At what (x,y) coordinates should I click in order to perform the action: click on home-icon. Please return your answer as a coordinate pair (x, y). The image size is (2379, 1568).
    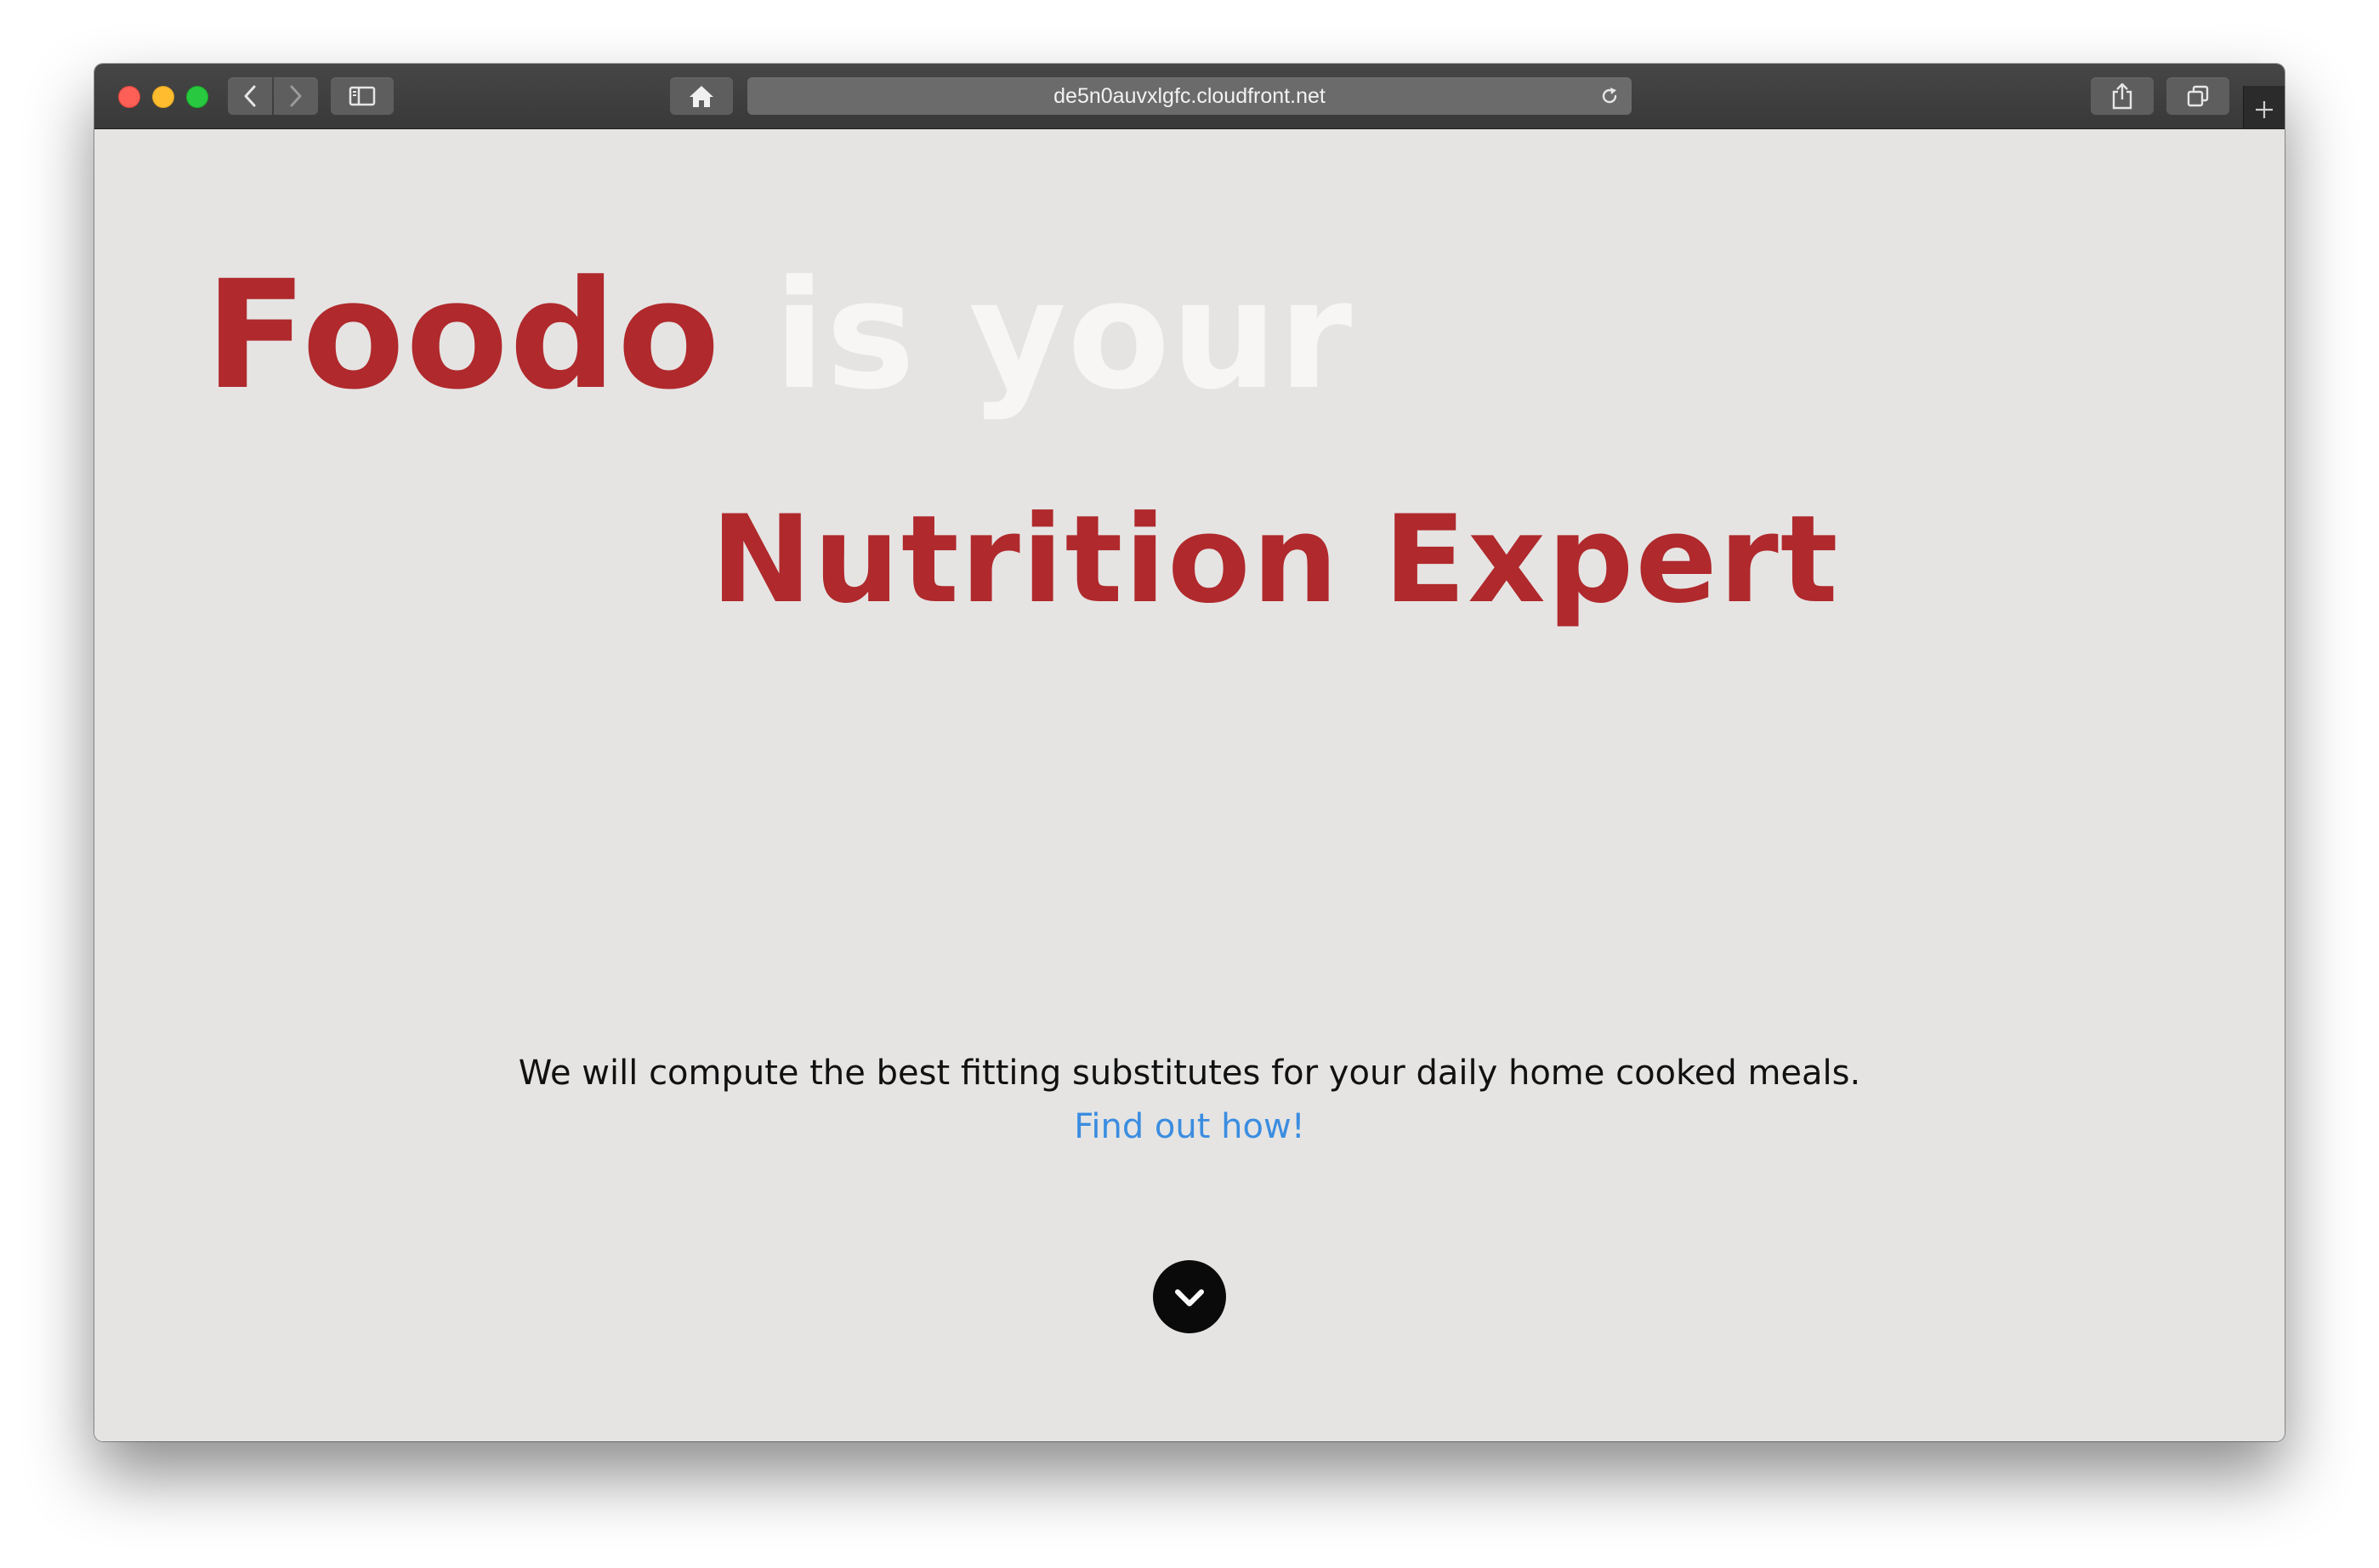
    Looking at the image, I should click on (701, 96).